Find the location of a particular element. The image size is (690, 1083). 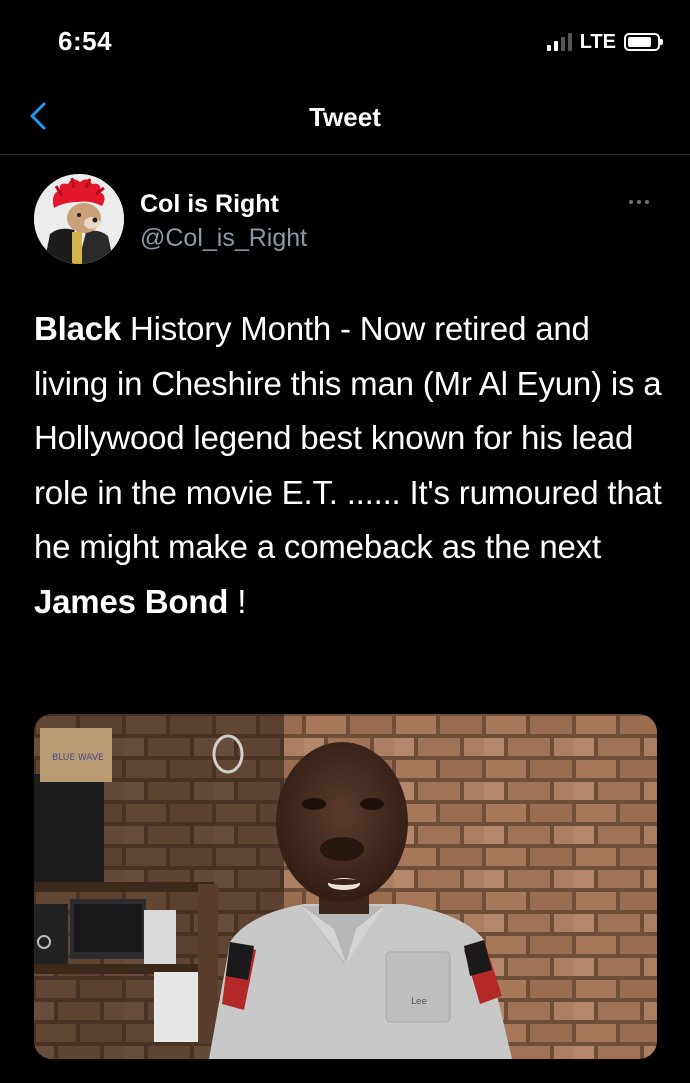

display-name: Col is Right is located at coordinates (209, 204).